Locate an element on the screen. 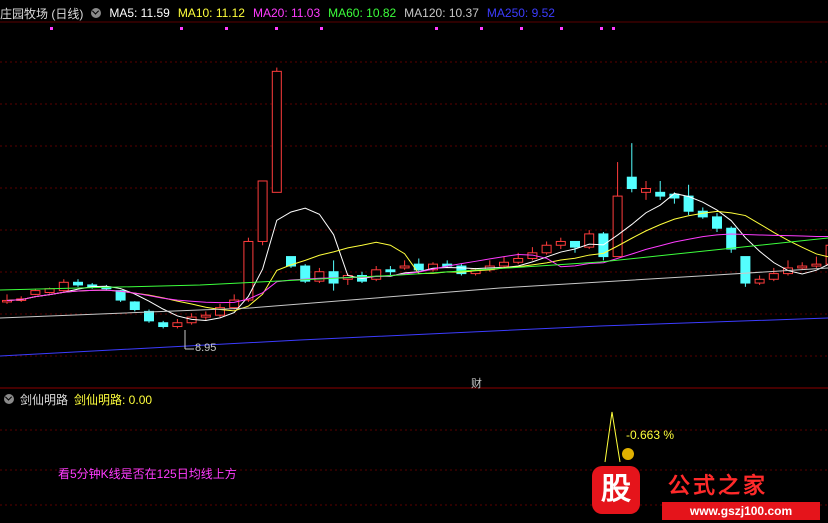 This screenshot has height=523, width=828. watermark-url: www.gszj100.com is located at coordinates (741, 511).